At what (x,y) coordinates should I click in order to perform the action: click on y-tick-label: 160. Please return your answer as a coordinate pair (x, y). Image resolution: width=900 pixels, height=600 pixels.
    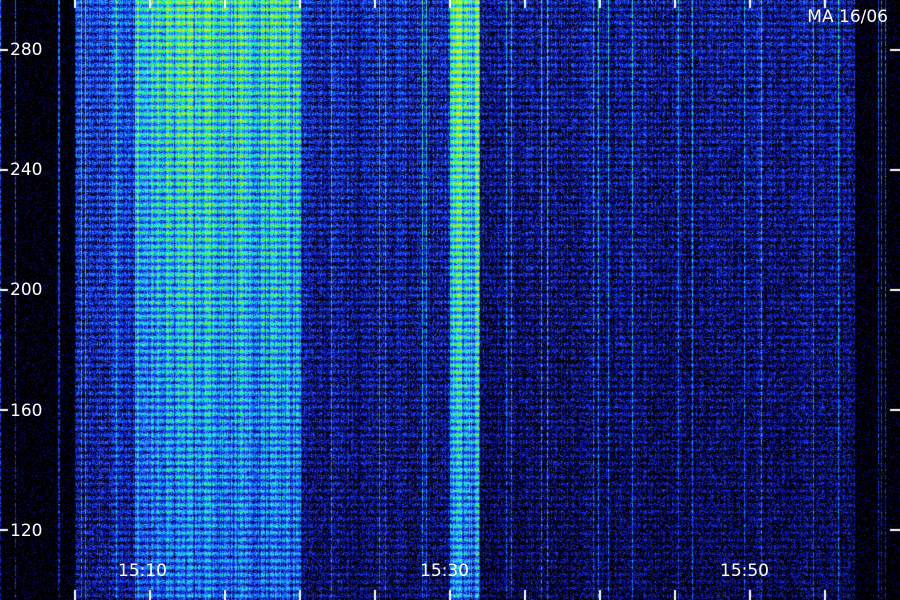
    Looking at the image, I should click on (26, 411).